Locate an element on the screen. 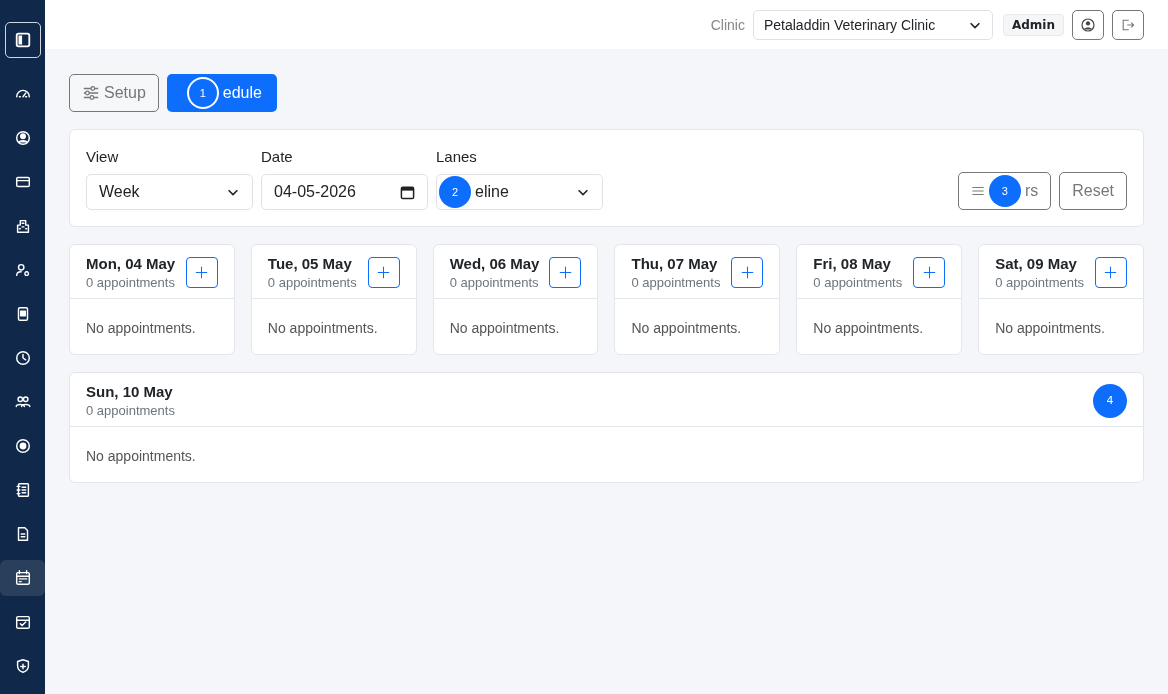 This screenshot has height=694, width=1168. role-badge: Admin is located at coordinates (1033, 24).